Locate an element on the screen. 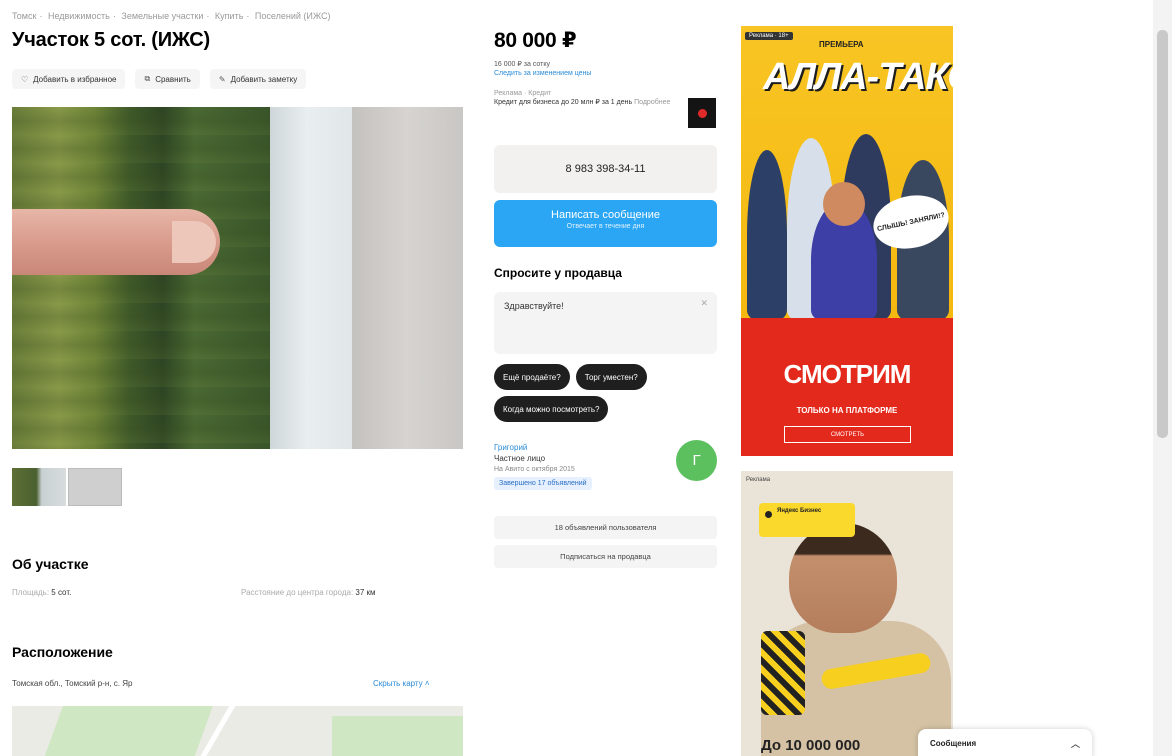  messages-panel: Сообщения ︿ is located at coordinates (1005, 742).